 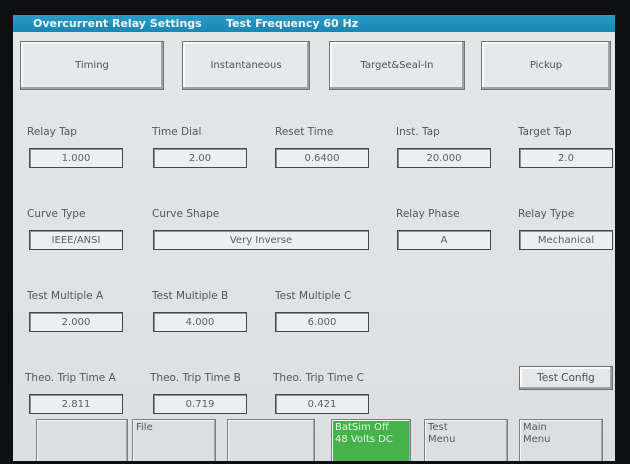 What do you see at coordinates (304, 132) in the screenshot?
I see `reset-time-label: Reset Time` at bounding box center [304, 132].